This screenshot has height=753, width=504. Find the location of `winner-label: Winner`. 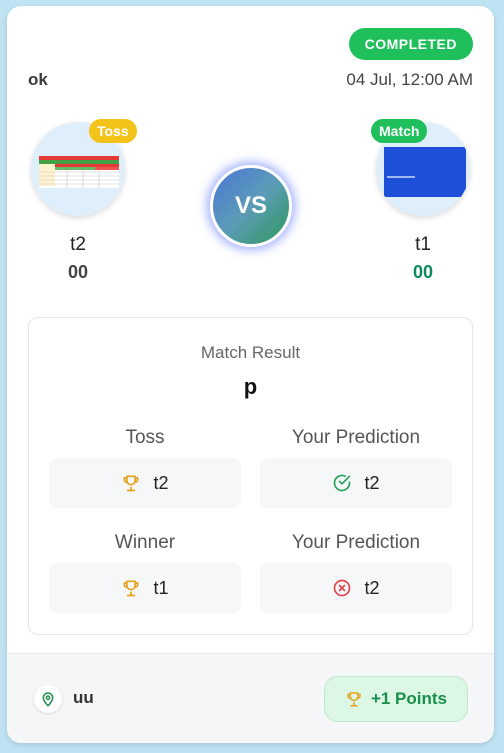

winner-label: Winner is located at coordinates (145, 542).